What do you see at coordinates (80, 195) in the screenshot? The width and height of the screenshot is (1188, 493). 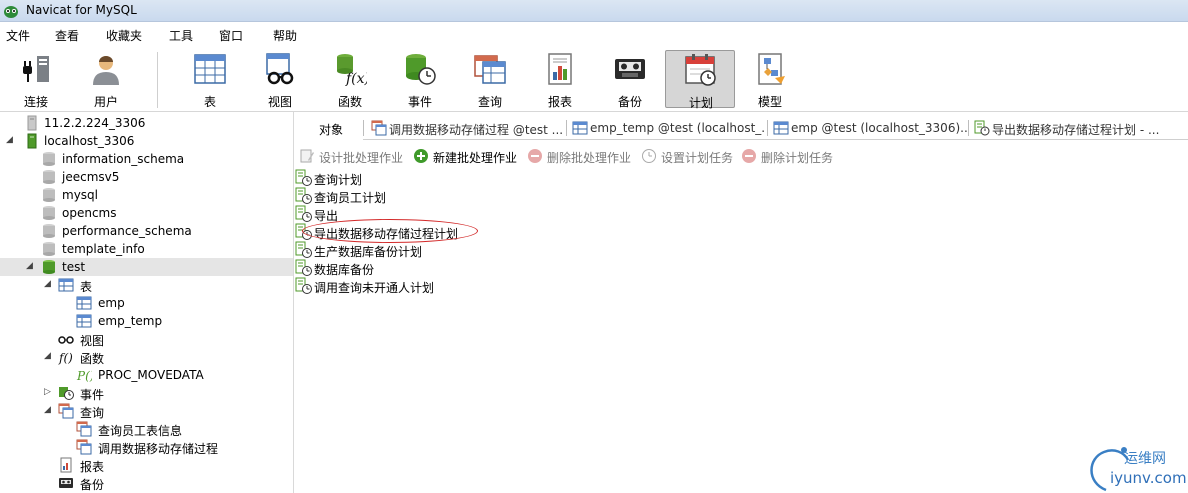 I see `tree-label: mysql` at bounding box center [80, 195].